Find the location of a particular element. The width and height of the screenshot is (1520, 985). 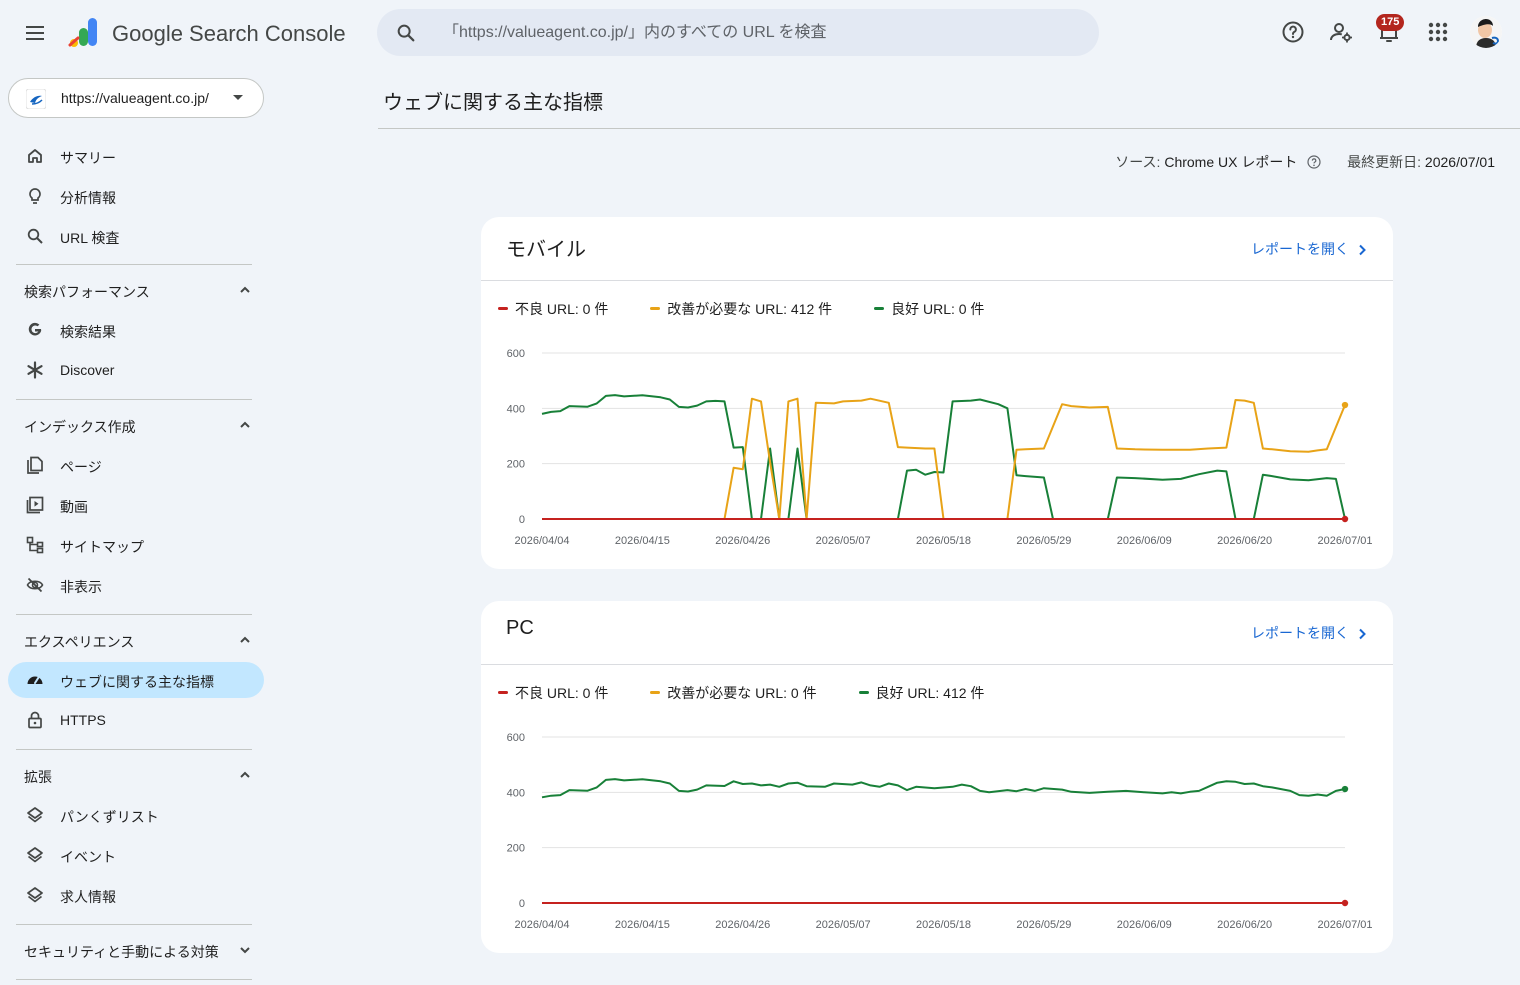

property-url: https://valueagent.co.jp/ is located at coordinates (135, 98).